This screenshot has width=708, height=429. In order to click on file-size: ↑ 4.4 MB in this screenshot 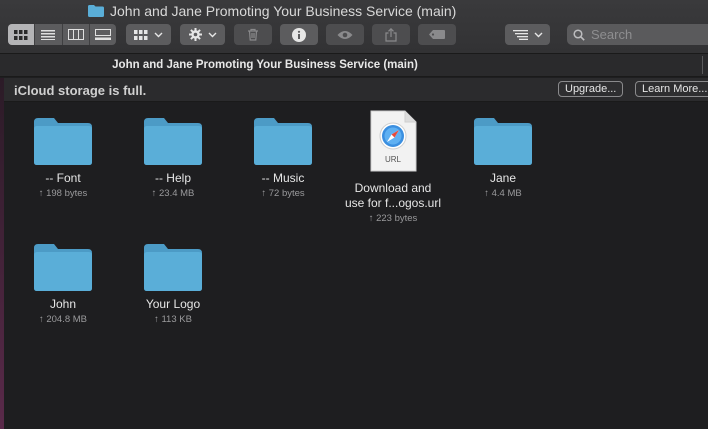, I will do `click(503, 193)`.